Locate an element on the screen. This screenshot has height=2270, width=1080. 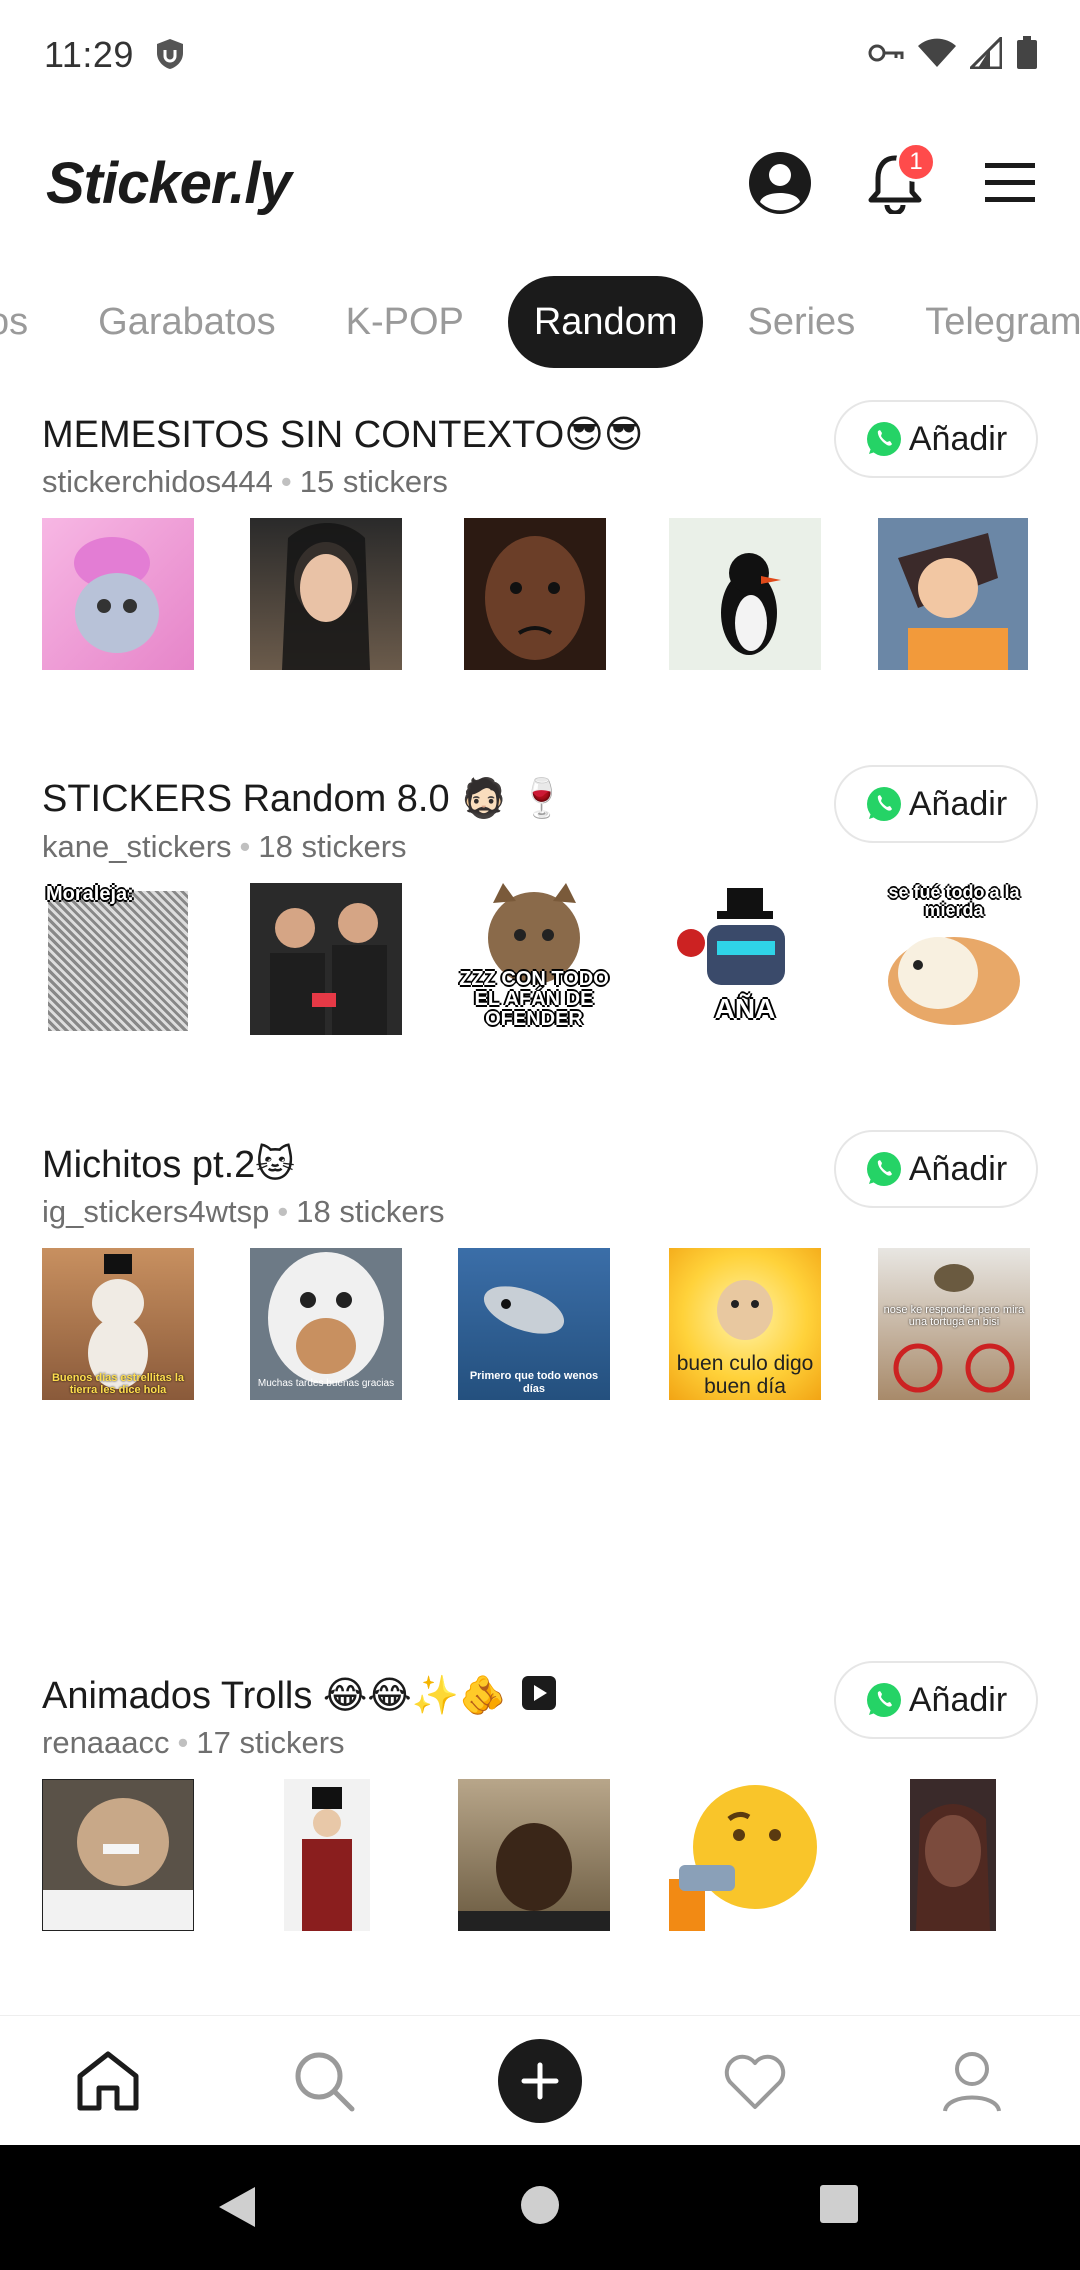
sticker-thumbnail: Primero que todo wenos días is located at coordinates (534, 1324).